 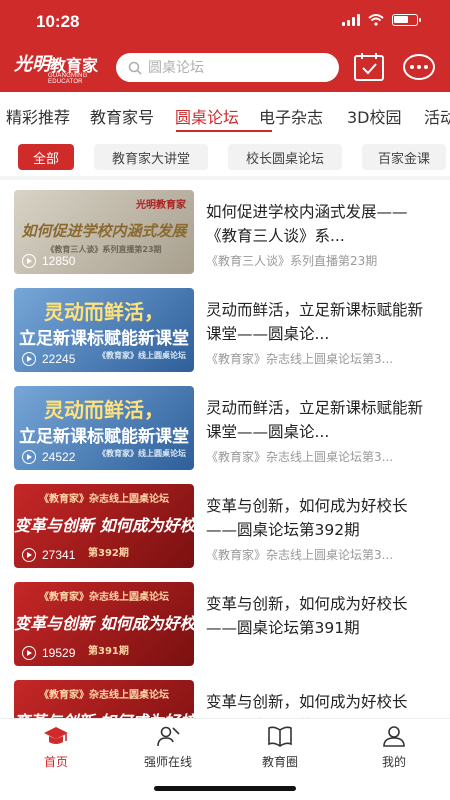 What do you see at coordinates (63, 67) in the screenshot?
I see `brand-logo: 光明 教育家 GUANGMING EDUCATOR` at bounding box center [63, 67].